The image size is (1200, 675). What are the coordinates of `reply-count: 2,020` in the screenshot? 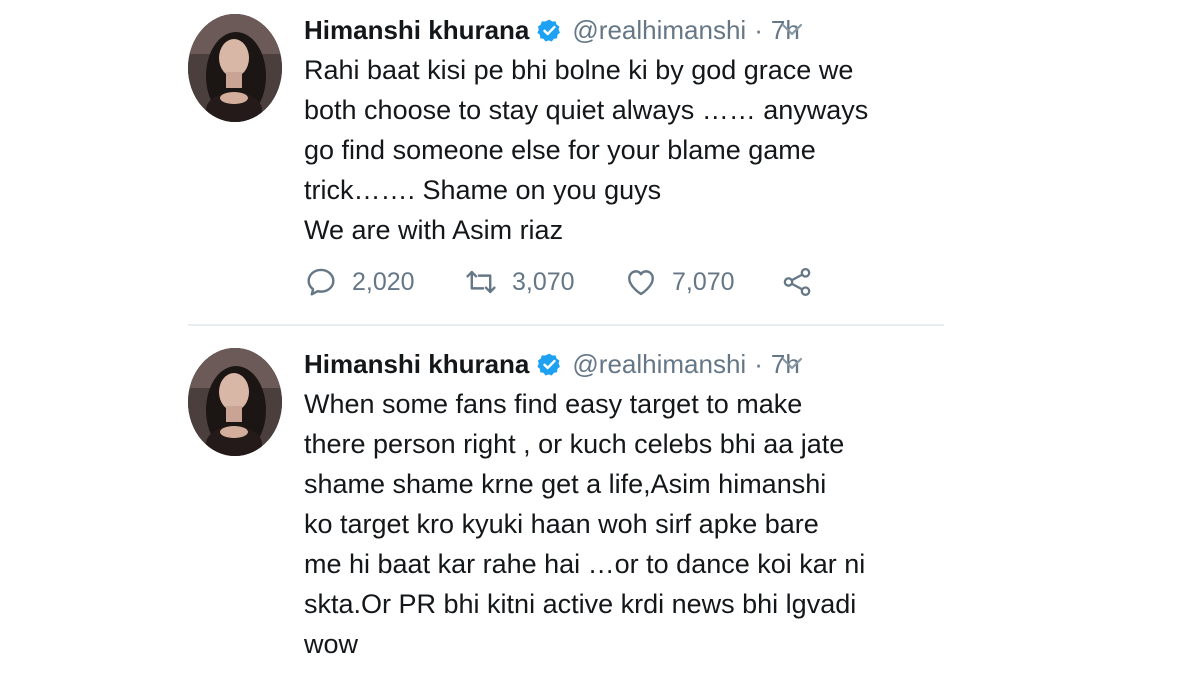 It's located at (383, 281).